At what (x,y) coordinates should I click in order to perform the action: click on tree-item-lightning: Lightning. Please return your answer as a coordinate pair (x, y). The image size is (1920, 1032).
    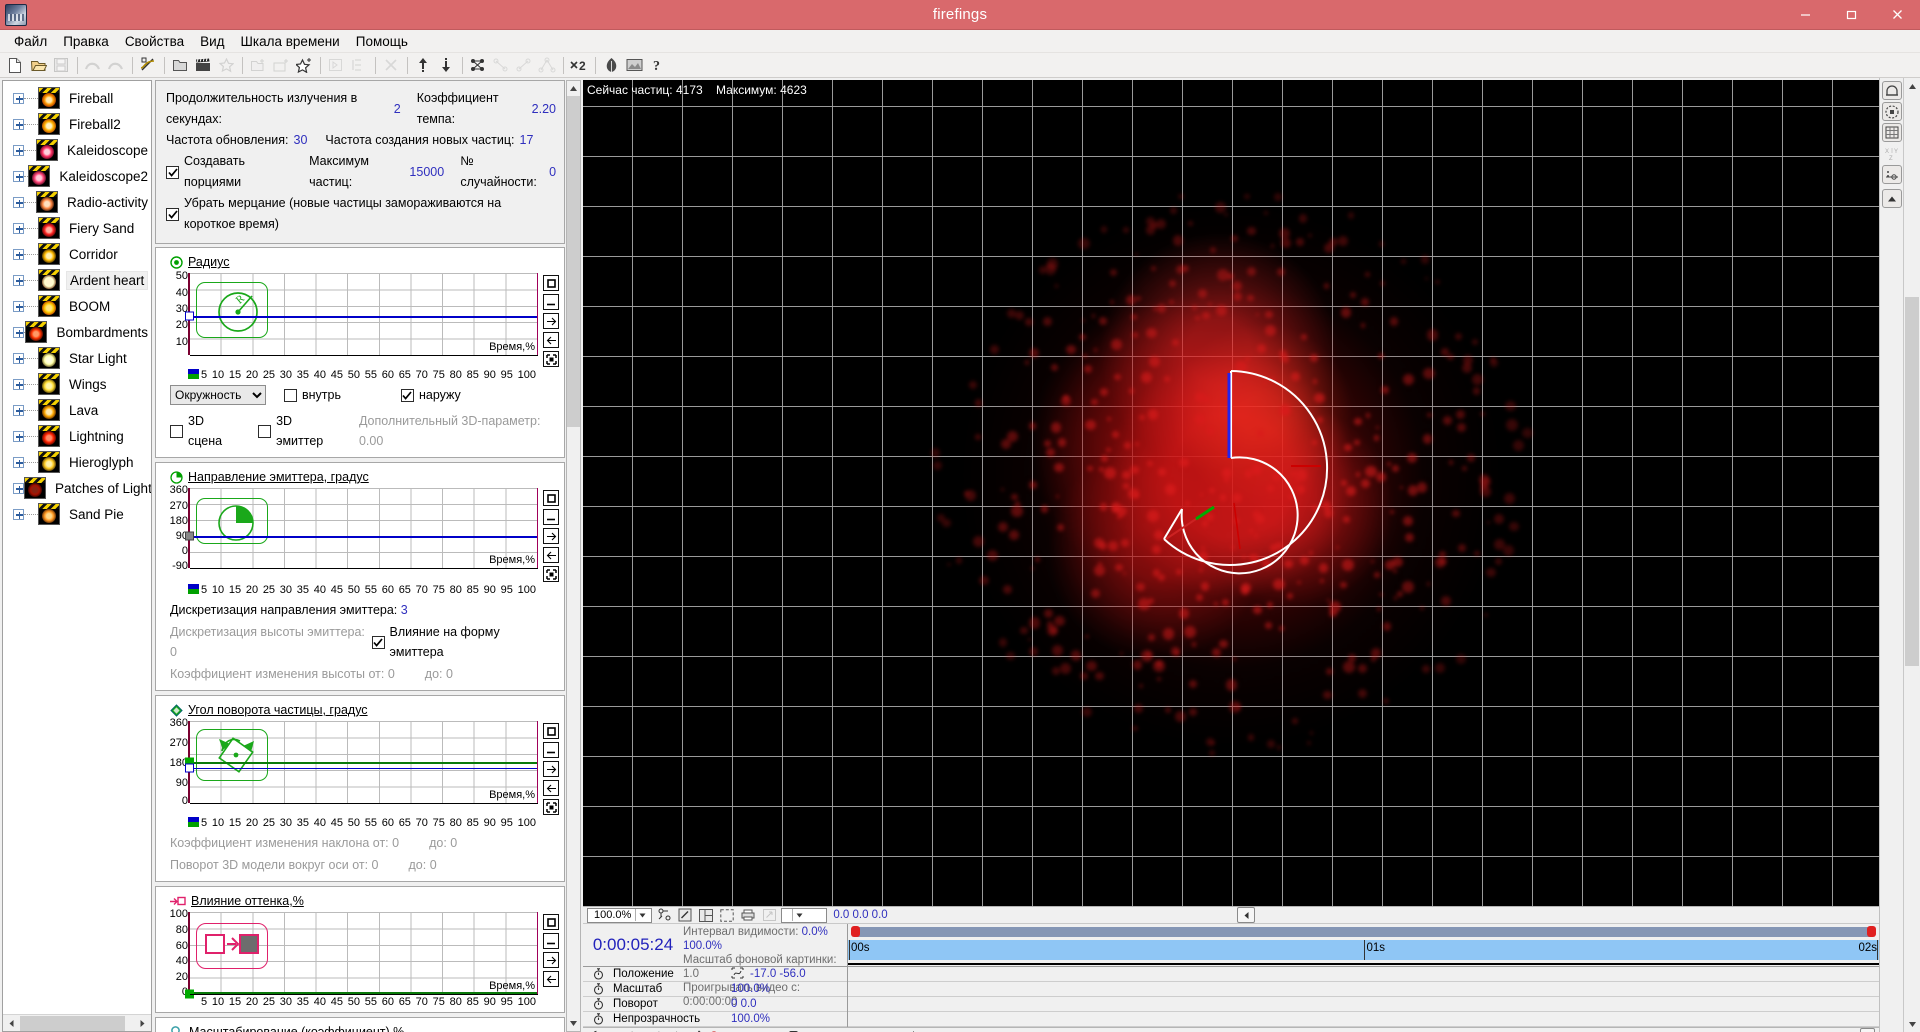
    Looking at the image, I should click on (77, 436).